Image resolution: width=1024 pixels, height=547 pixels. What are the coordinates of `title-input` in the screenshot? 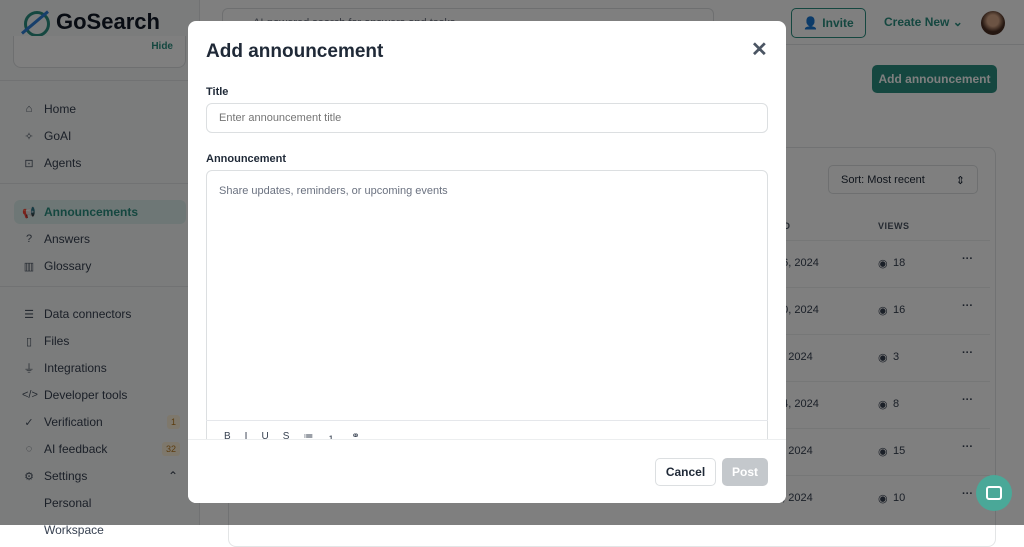 It's located at (487, 118).